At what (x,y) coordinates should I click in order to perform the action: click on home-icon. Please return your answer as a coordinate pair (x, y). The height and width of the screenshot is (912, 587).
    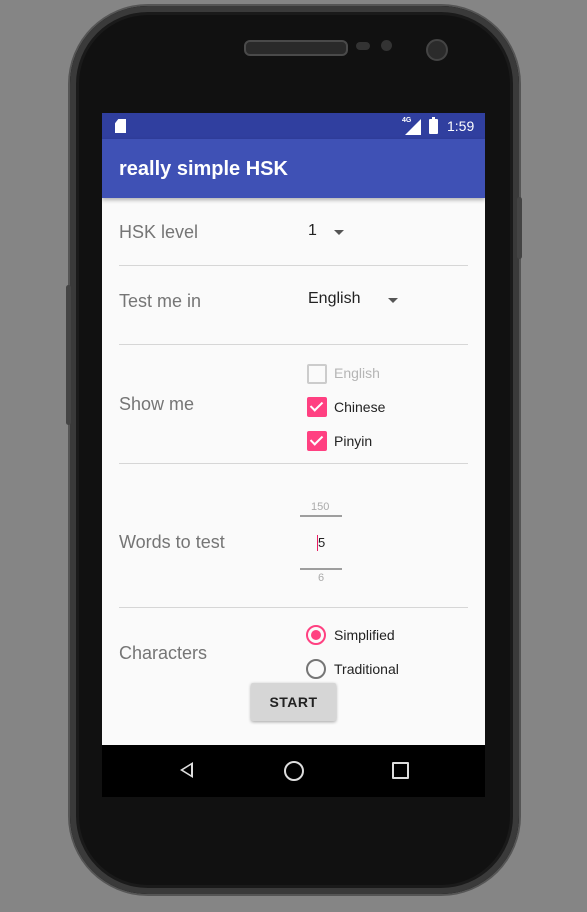
    Looking at the image, I should click on (294, 771).